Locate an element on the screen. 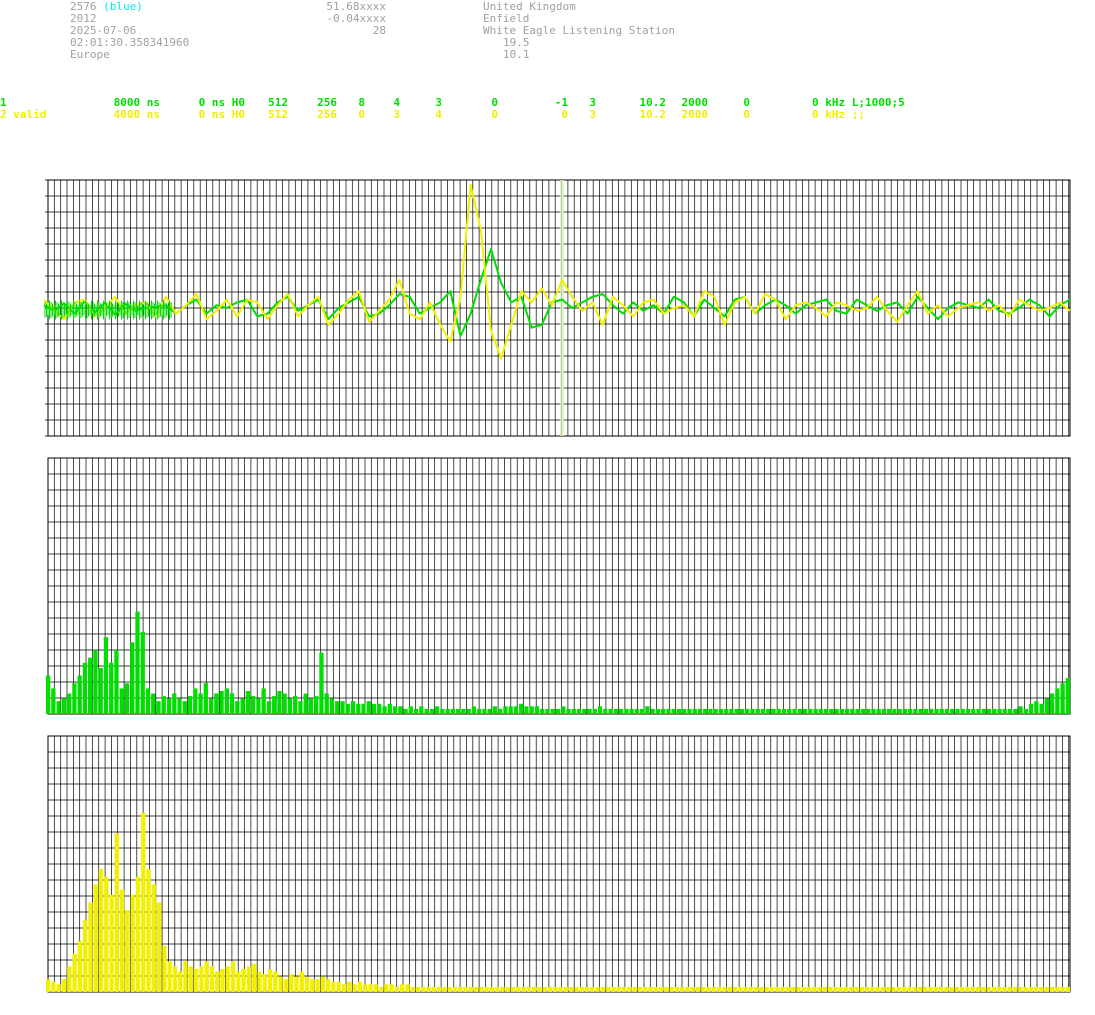 This screenshot has width=1095, height=1015. ch2-p6: 0 is located at coordinates (494, 114).